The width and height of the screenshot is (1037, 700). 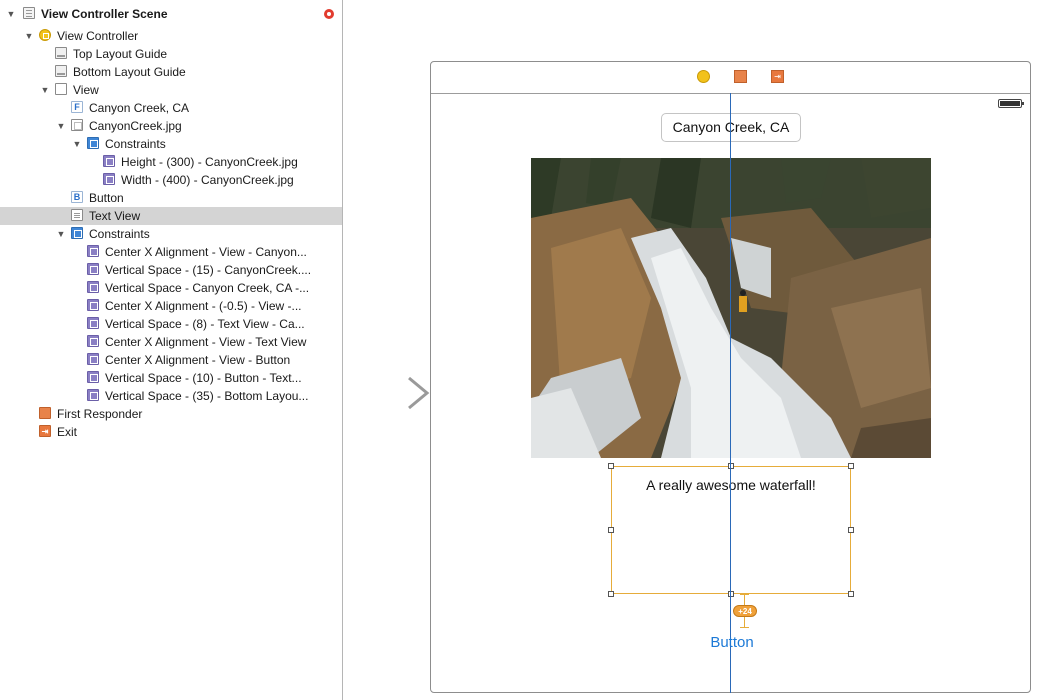 I want to click on outline-item-label: CanyonCreek.jpg, so click(x=135, y=126).